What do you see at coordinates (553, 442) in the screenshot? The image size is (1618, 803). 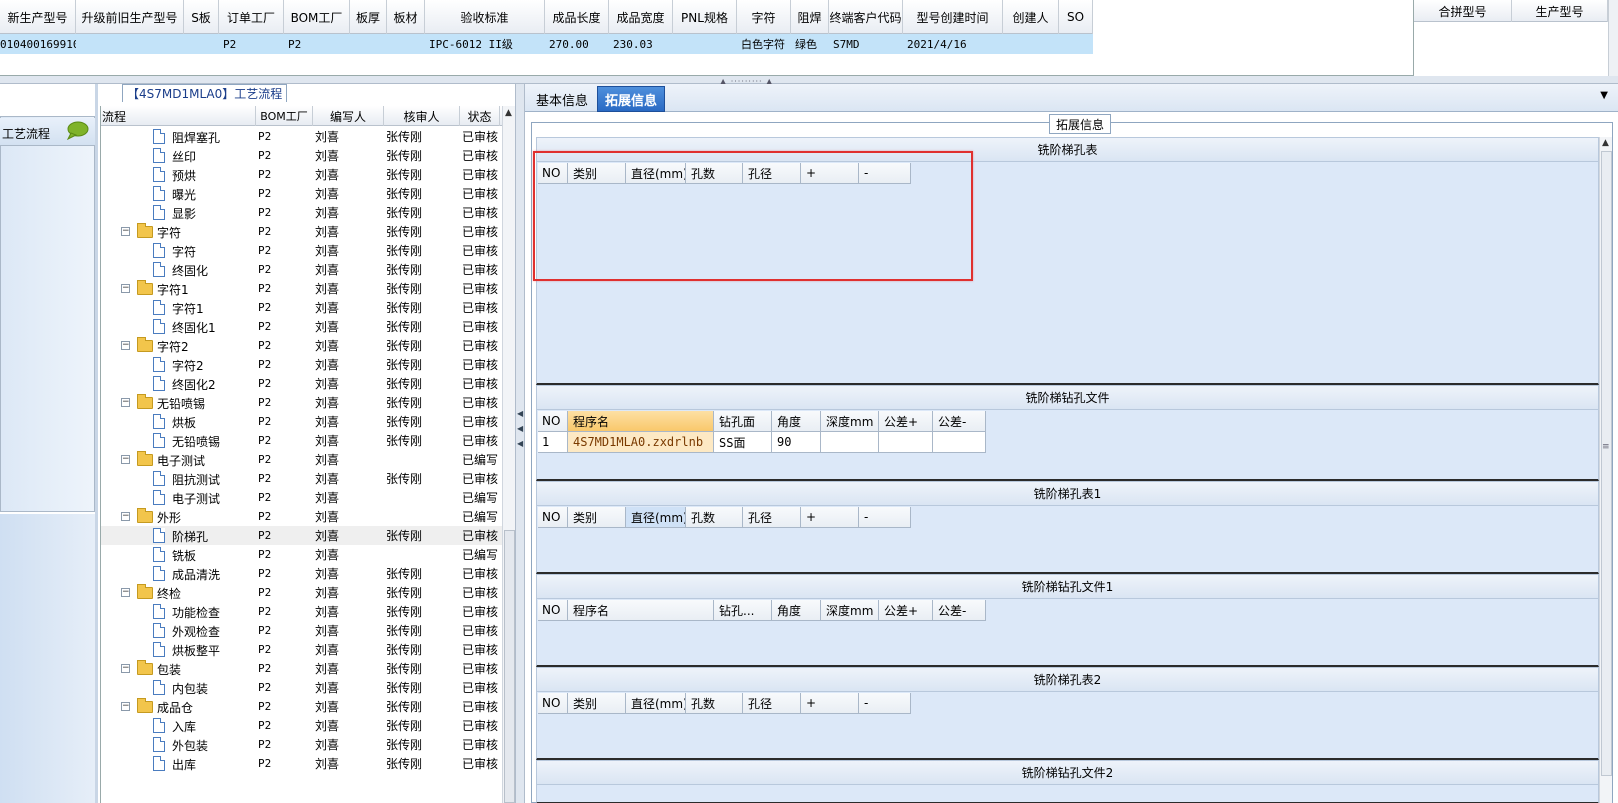 I see `table-cell: 1` at bounding box center [553, 442].